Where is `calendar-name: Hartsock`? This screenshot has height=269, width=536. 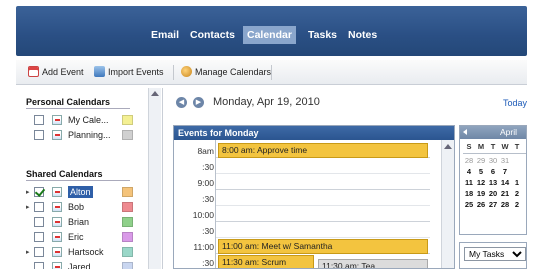 calendar-name: Hartsock is located at coordinates (86, 252).